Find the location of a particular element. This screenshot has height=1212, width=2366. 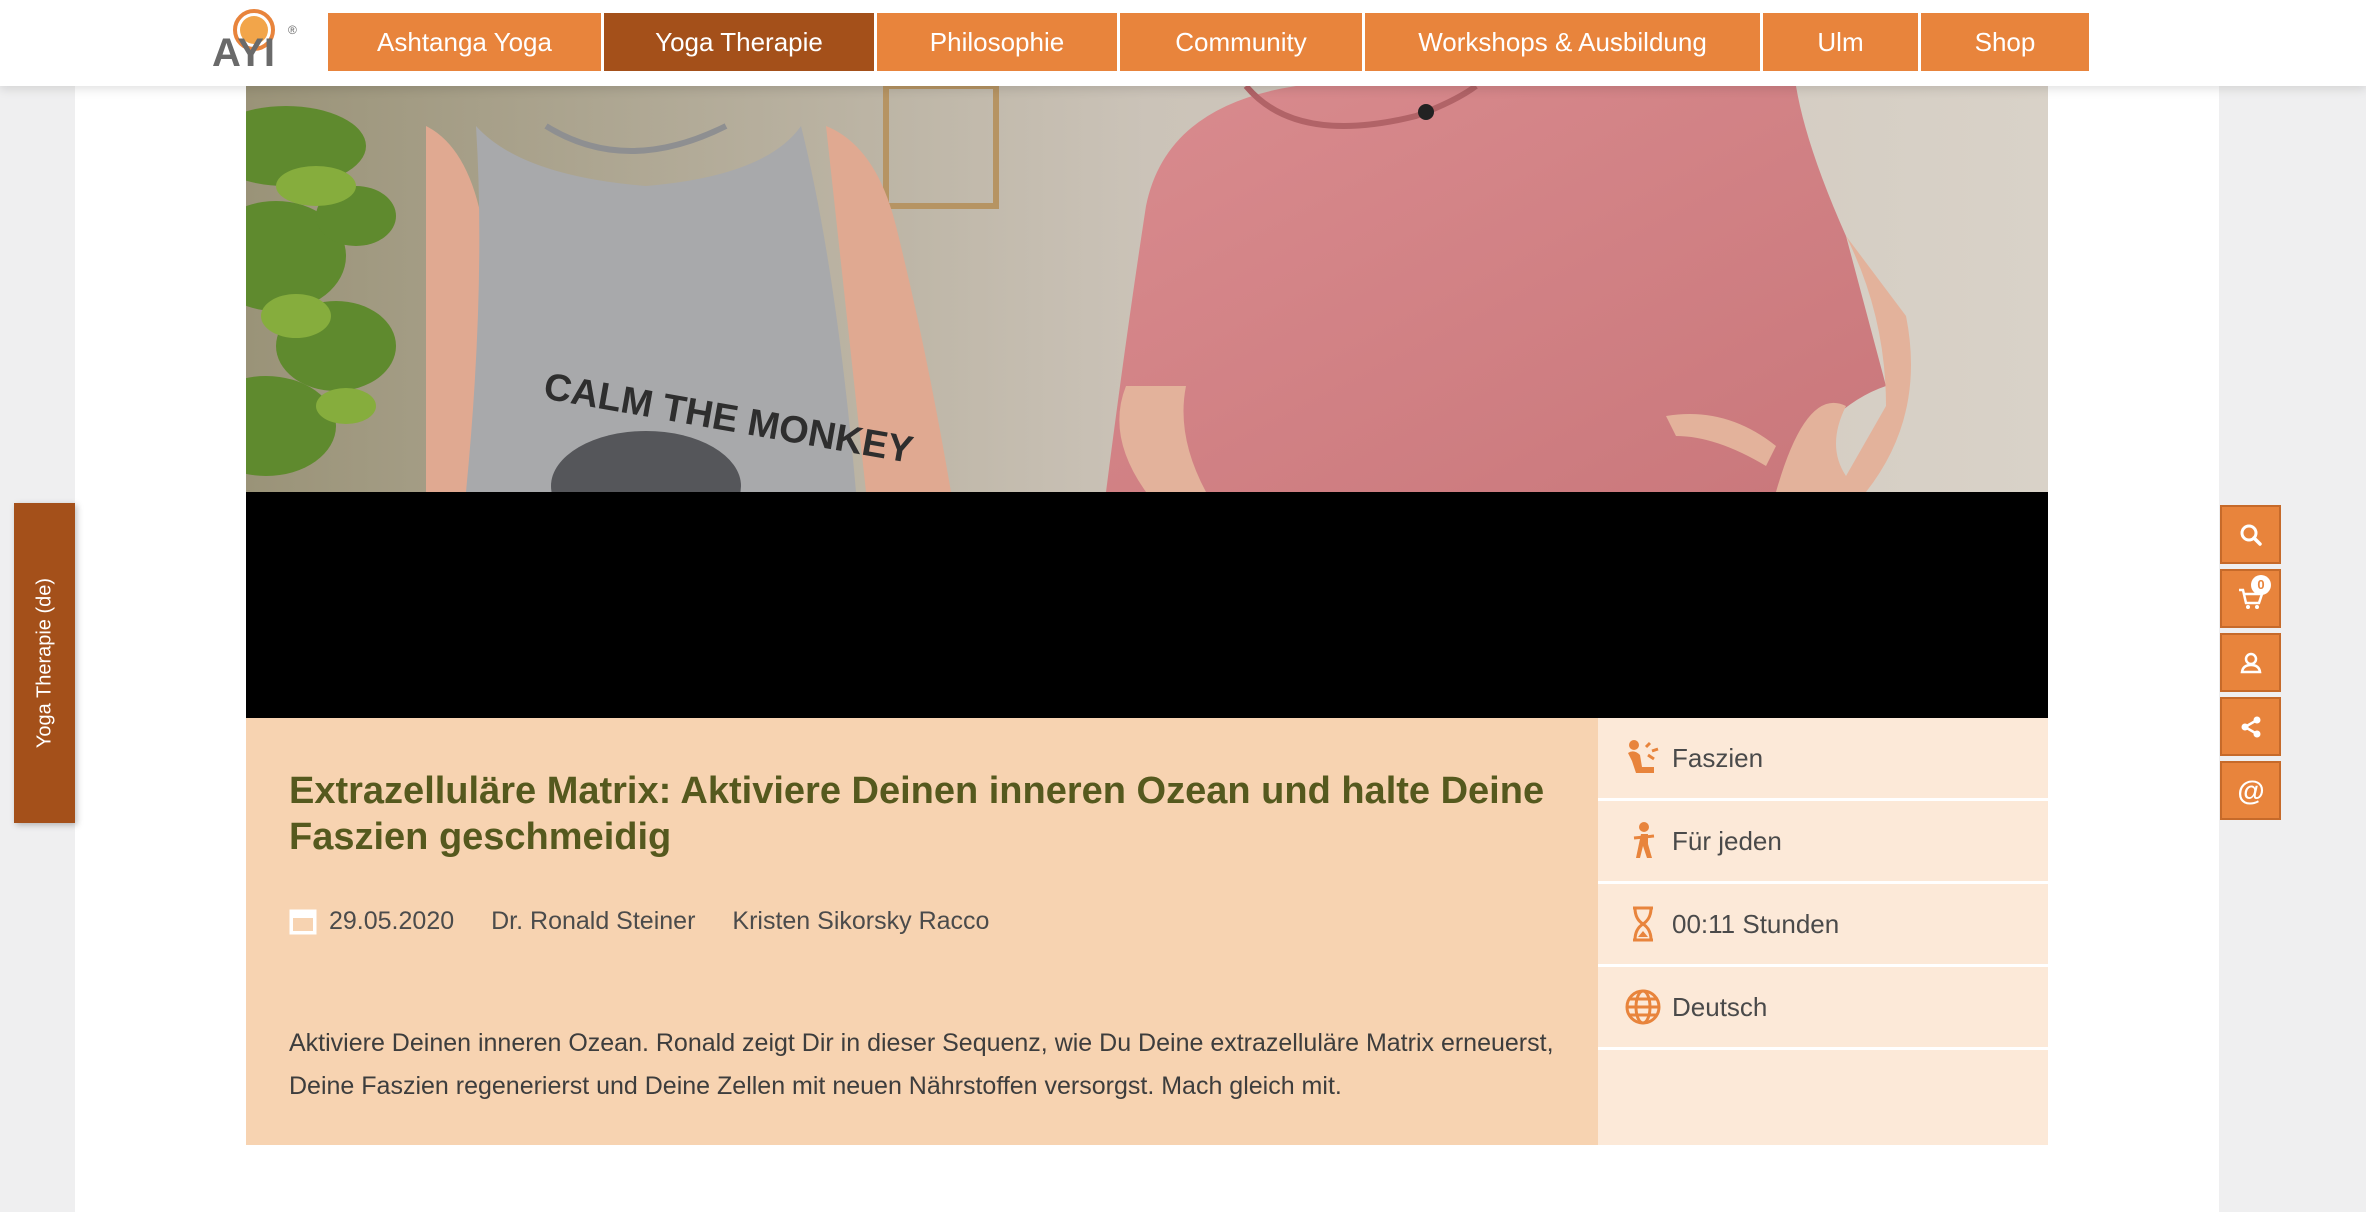

person-level-icon is located at coordinates (1643, 841).